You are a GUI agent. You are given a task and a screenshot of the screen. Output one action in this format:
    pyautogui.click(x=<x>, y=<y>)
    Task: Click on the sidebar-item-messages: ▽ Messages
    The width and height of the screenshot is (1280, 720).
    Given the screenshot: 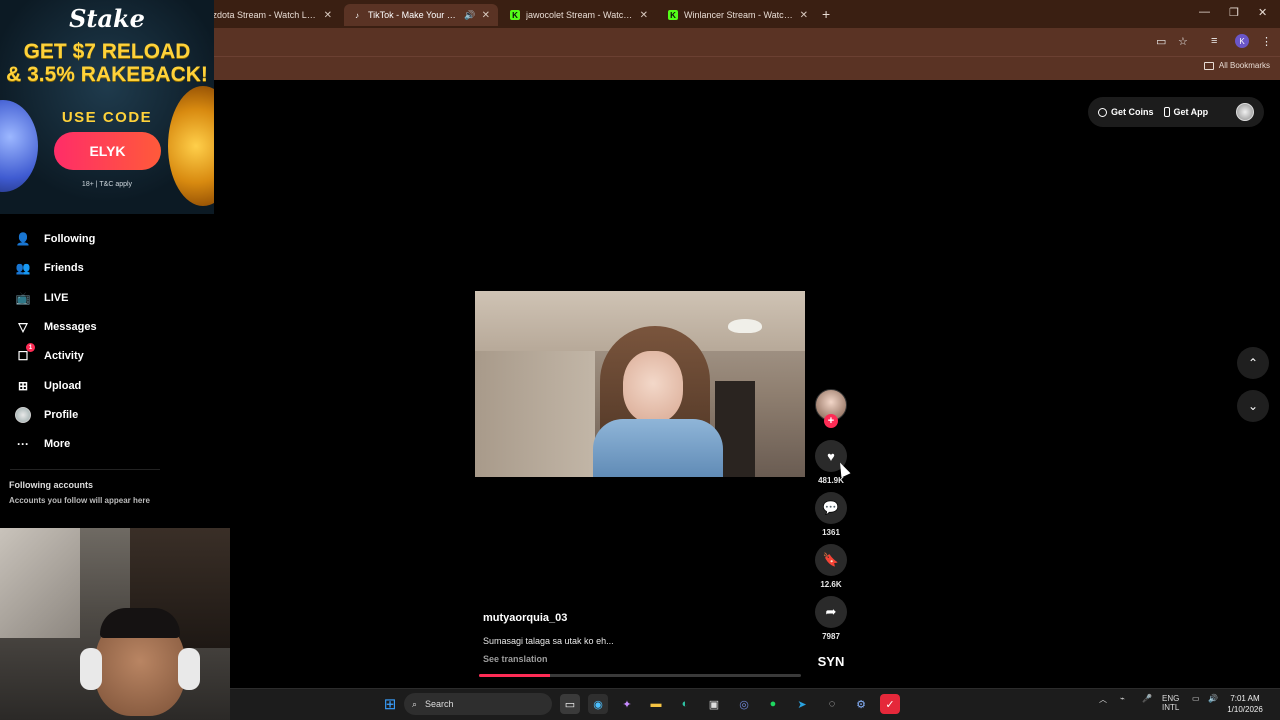 What is the action you would take?
    pyautogui.click(x=55, y=327)
    